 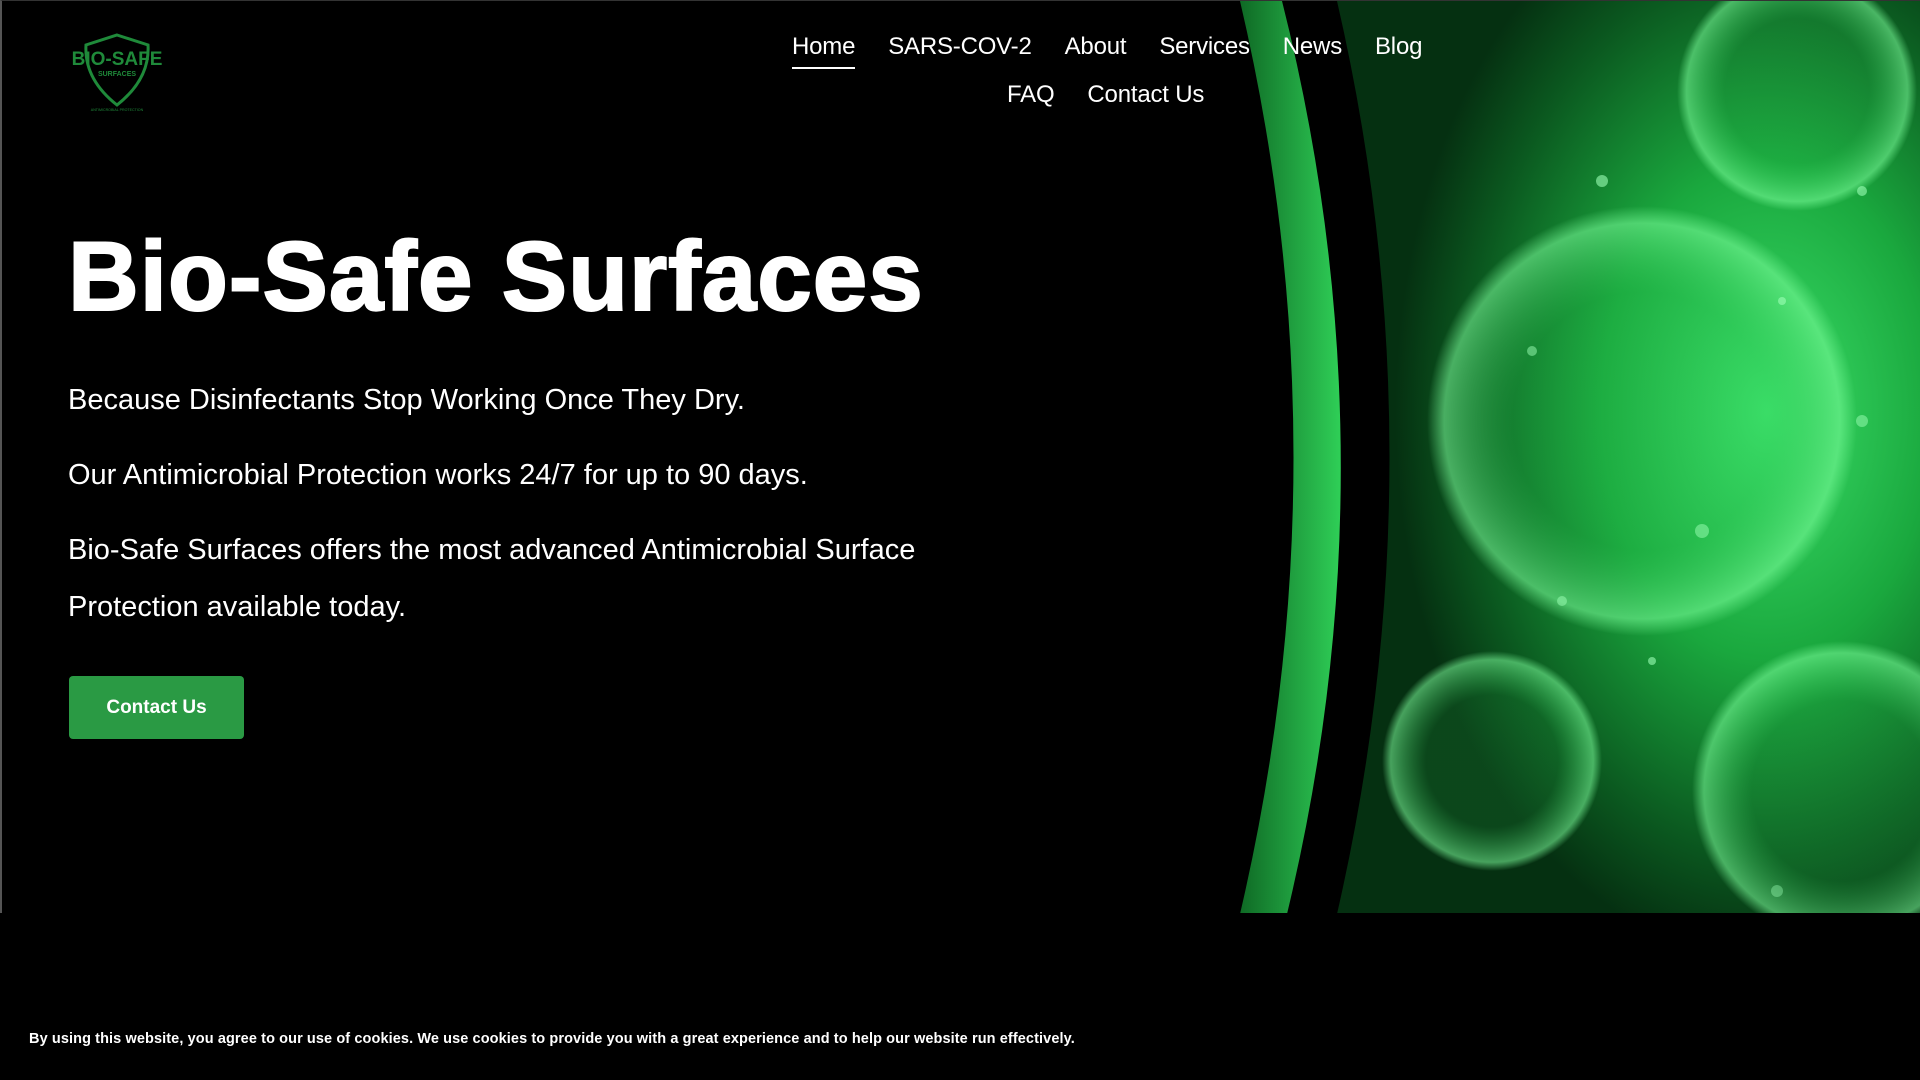 I want to click on logo-wordmark: BIO-SAFE, so click(x=117, y=59).